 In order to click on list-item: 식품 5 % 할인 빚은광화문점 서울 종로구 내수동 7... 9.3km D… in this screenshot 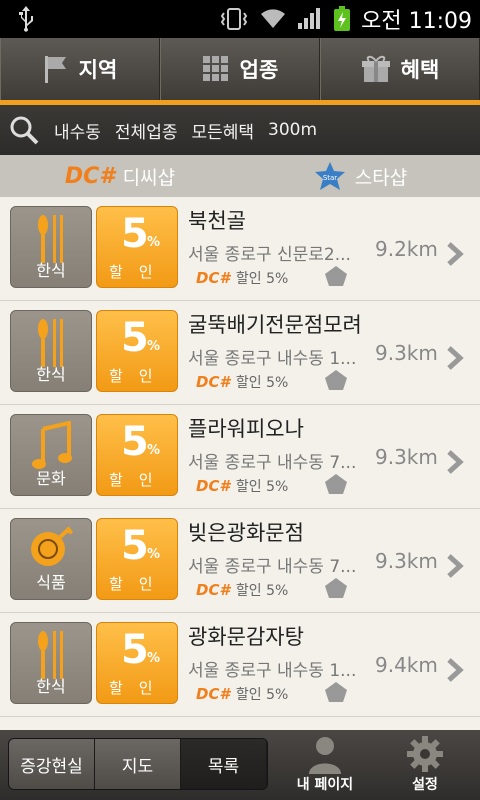, I will do `click(240, 561)`.